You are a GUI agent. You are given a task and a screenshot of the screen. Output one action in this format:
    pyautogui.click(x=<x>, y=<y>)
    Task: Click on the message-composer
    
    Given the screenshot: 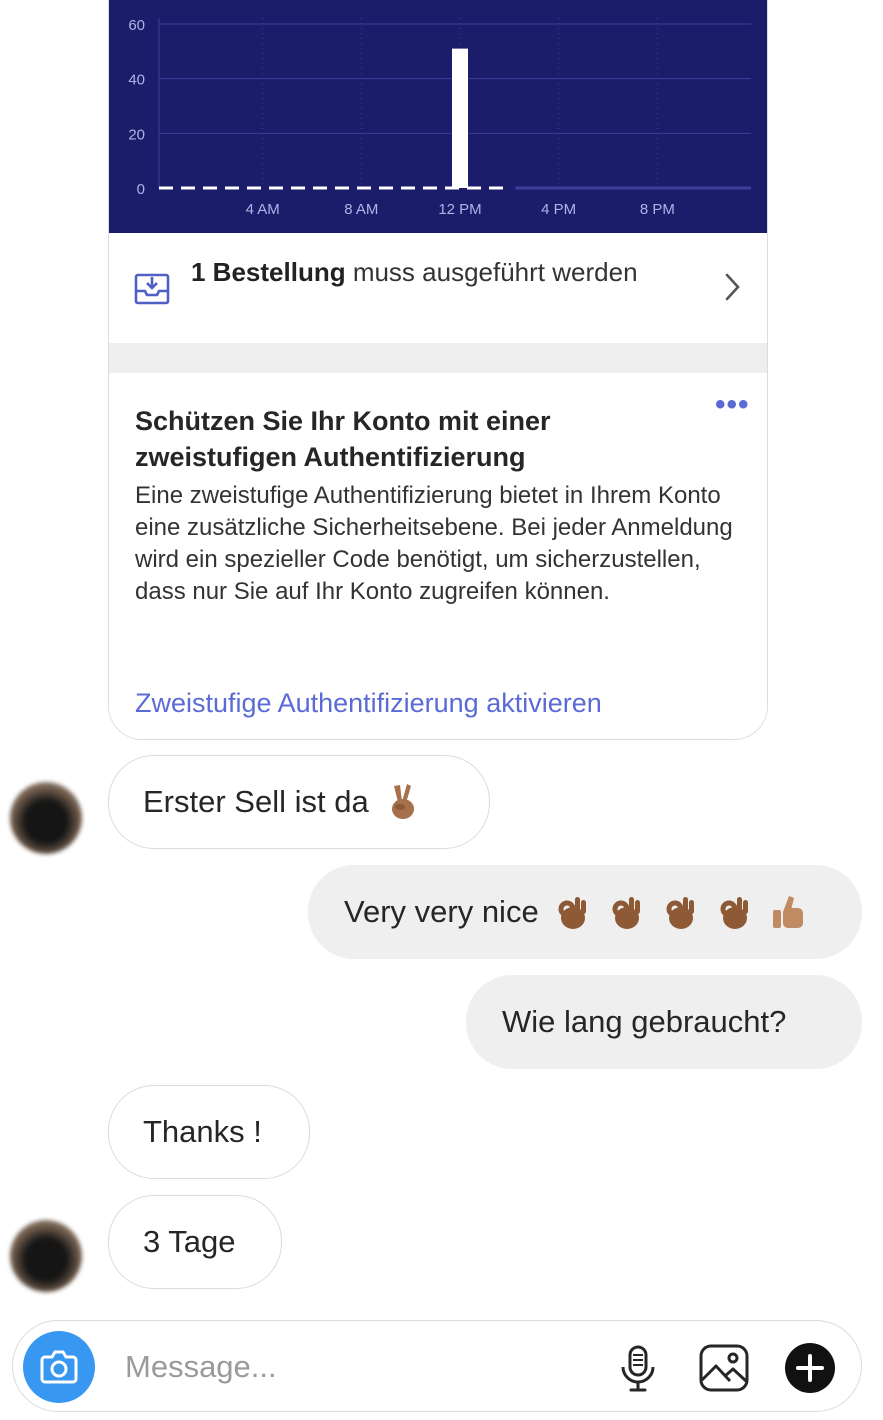 What is the action you would take?
    pyautogui.click(x=437, y=1366)
    